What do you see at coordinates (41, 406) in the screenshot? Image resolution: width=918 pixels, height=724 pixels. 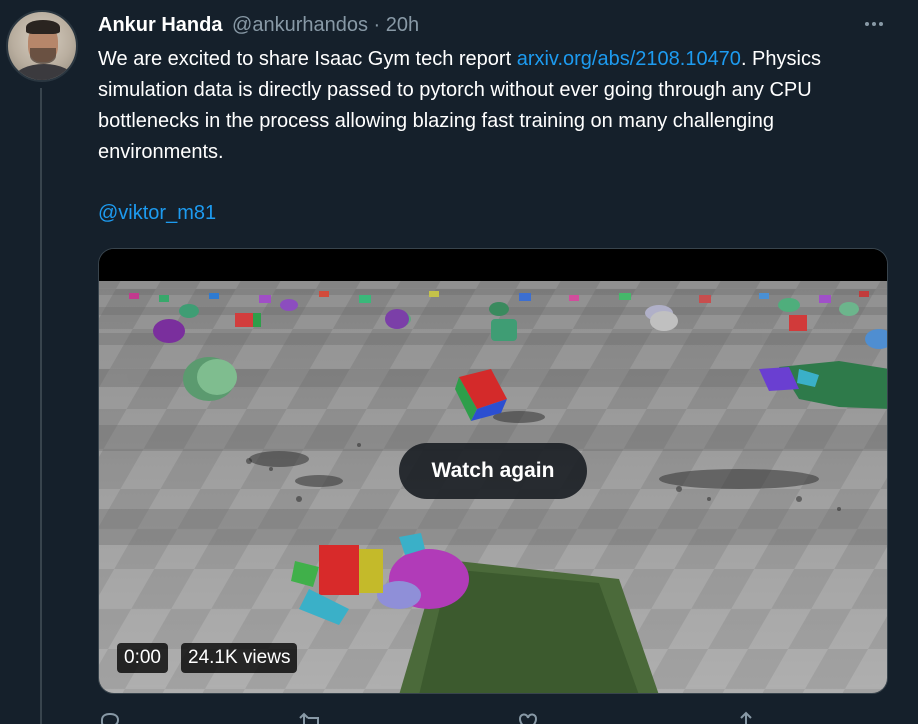 I see `thread-line` at bounding box center [41, 406].